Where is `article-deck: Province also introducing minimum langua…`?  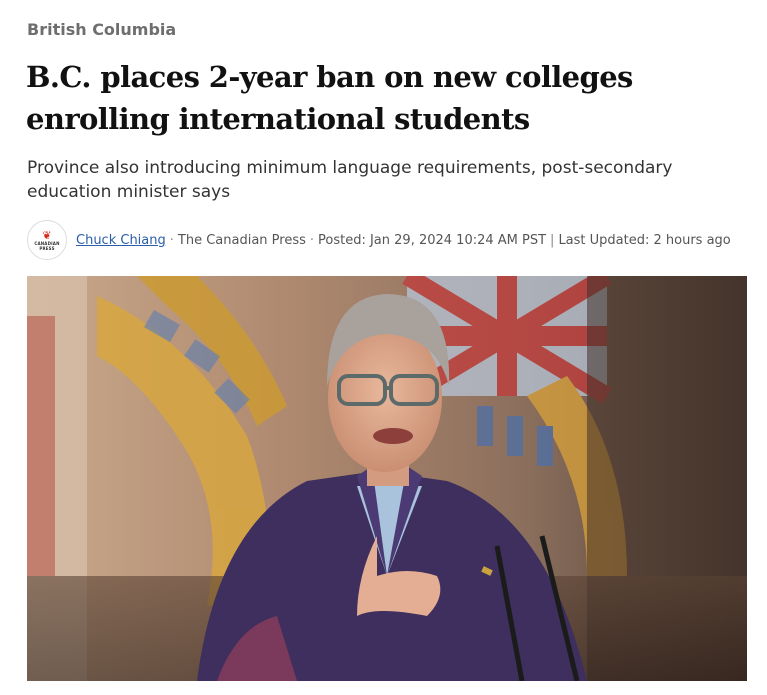 article-deck: Province also introducing minimum langua… is located at coordinates (350, 180).